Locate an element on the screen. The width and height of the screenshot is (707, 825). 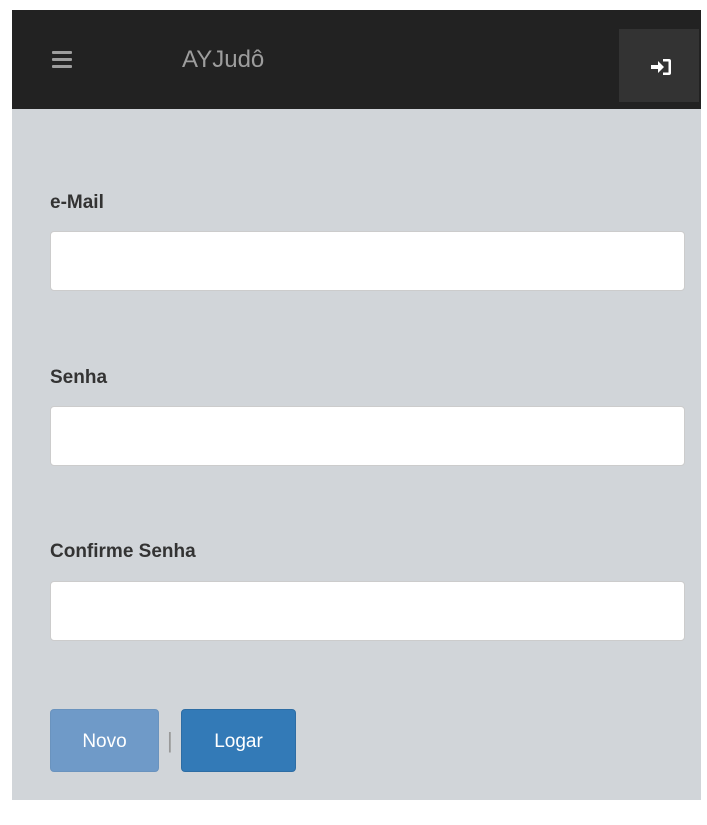
password-field is located at coordinates (367, 436).